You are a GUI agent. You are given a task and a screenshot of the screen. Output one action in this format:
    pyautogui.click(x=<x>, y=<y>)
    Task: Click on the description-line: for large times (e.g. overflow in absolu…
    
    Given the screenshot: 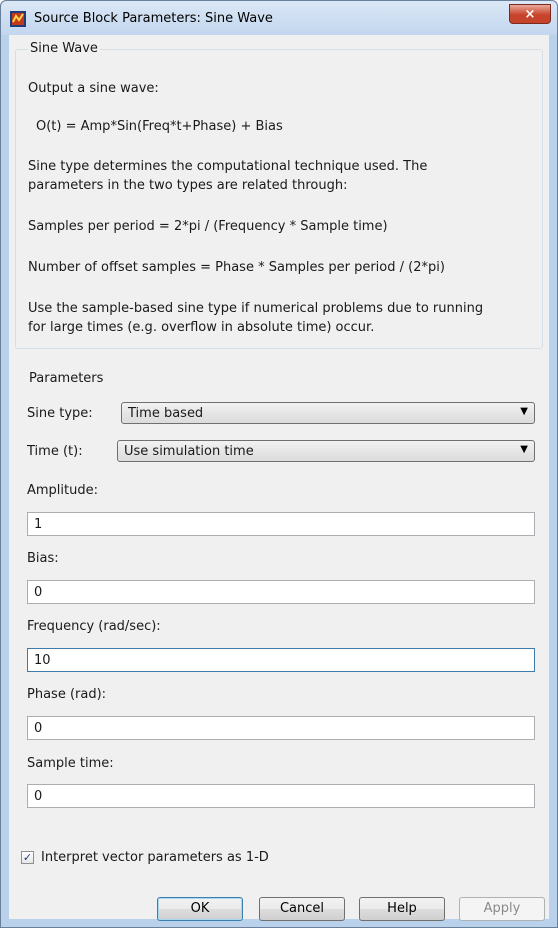 What is the action you would take?
    pyautogui.click(x=201, y=327)
    